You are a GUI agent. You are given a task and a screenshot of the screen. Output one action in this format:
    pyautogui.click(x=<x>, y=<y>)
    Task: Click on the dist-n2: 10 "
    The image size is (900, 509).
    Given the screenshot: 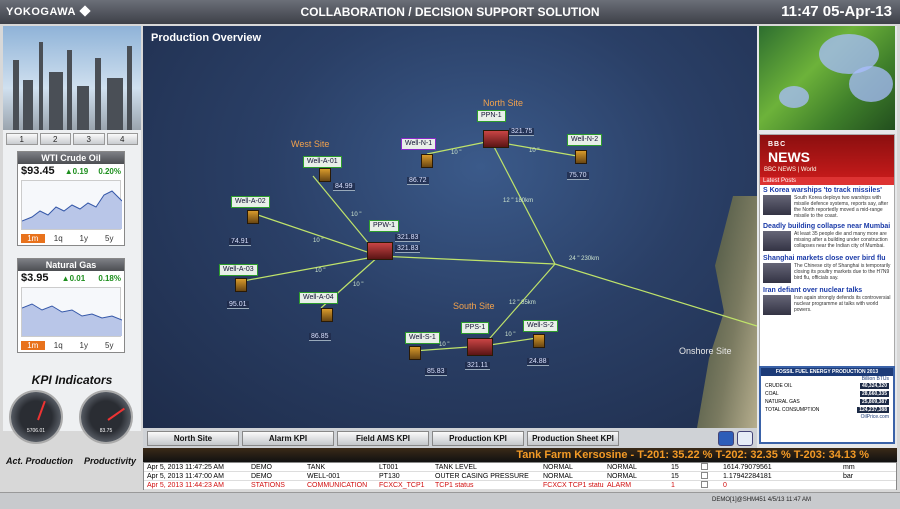 What is the action you would take?
    pyautogui.click(x=534, y=151)
    